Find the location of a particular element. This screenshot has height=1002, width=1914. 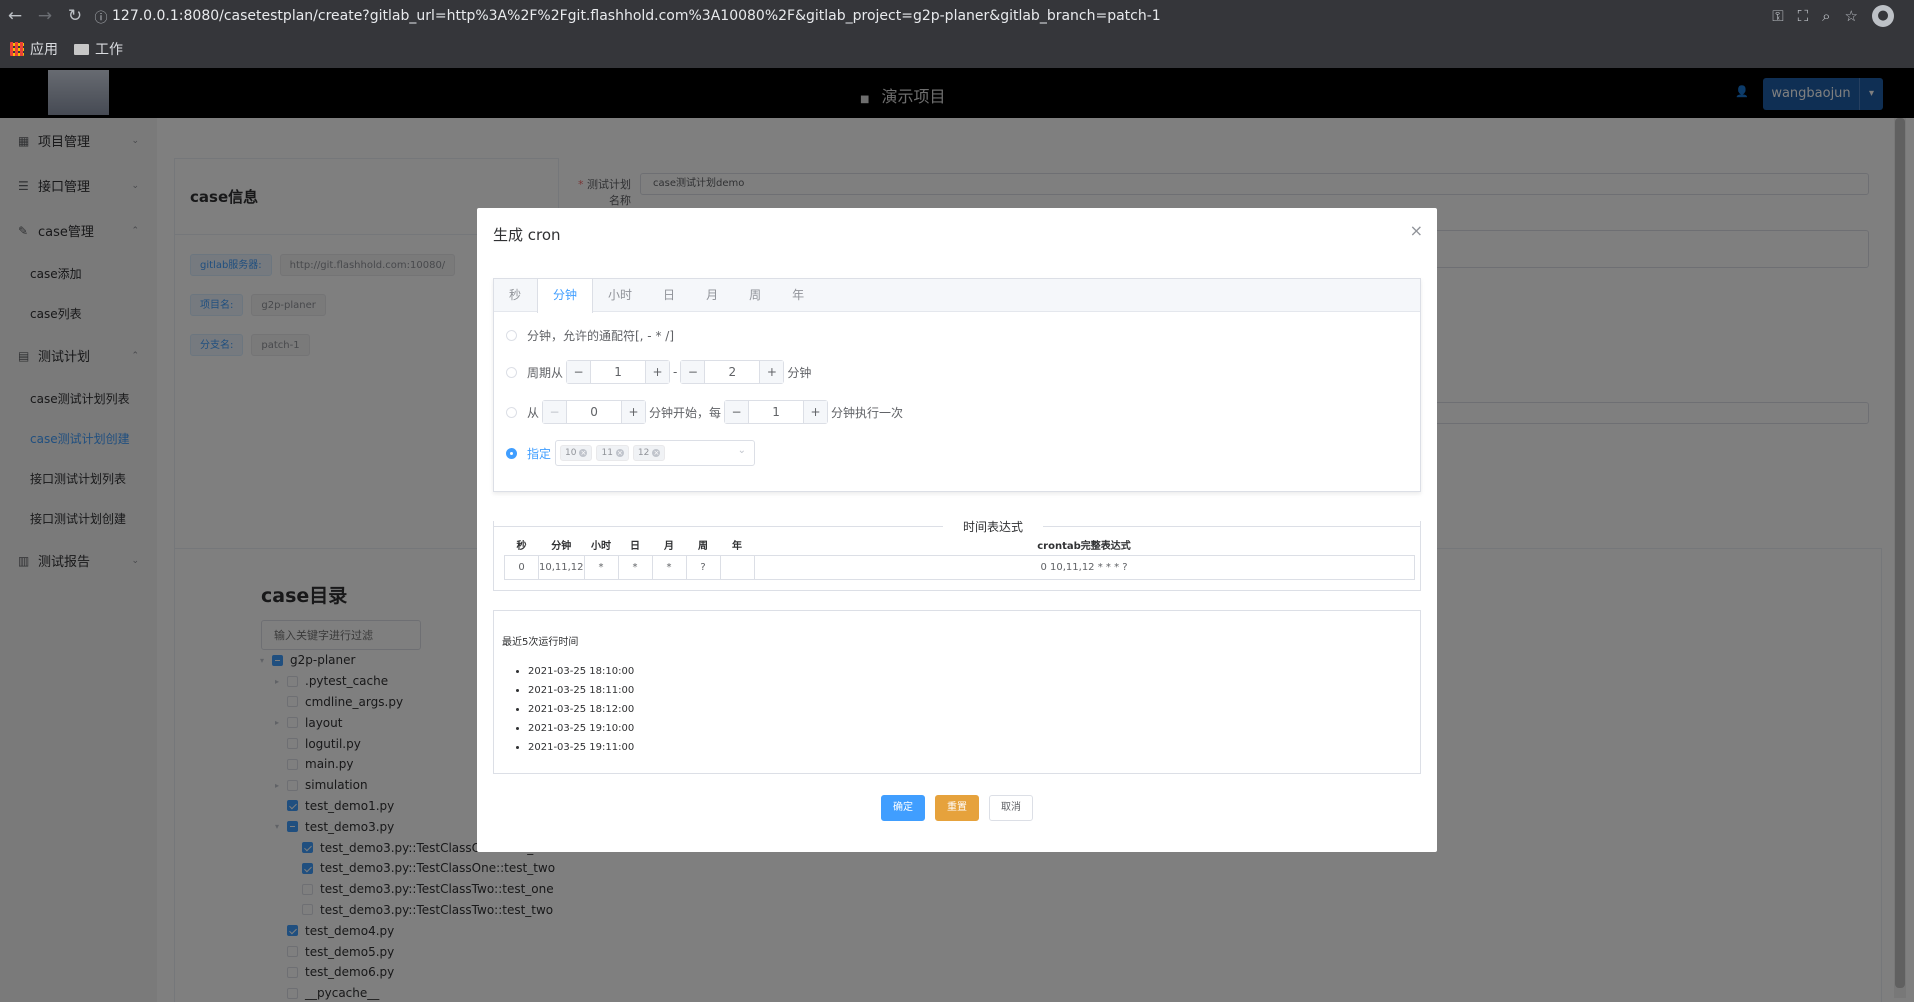

cancel-button: 取消 is located at coordinates (1011, 808).